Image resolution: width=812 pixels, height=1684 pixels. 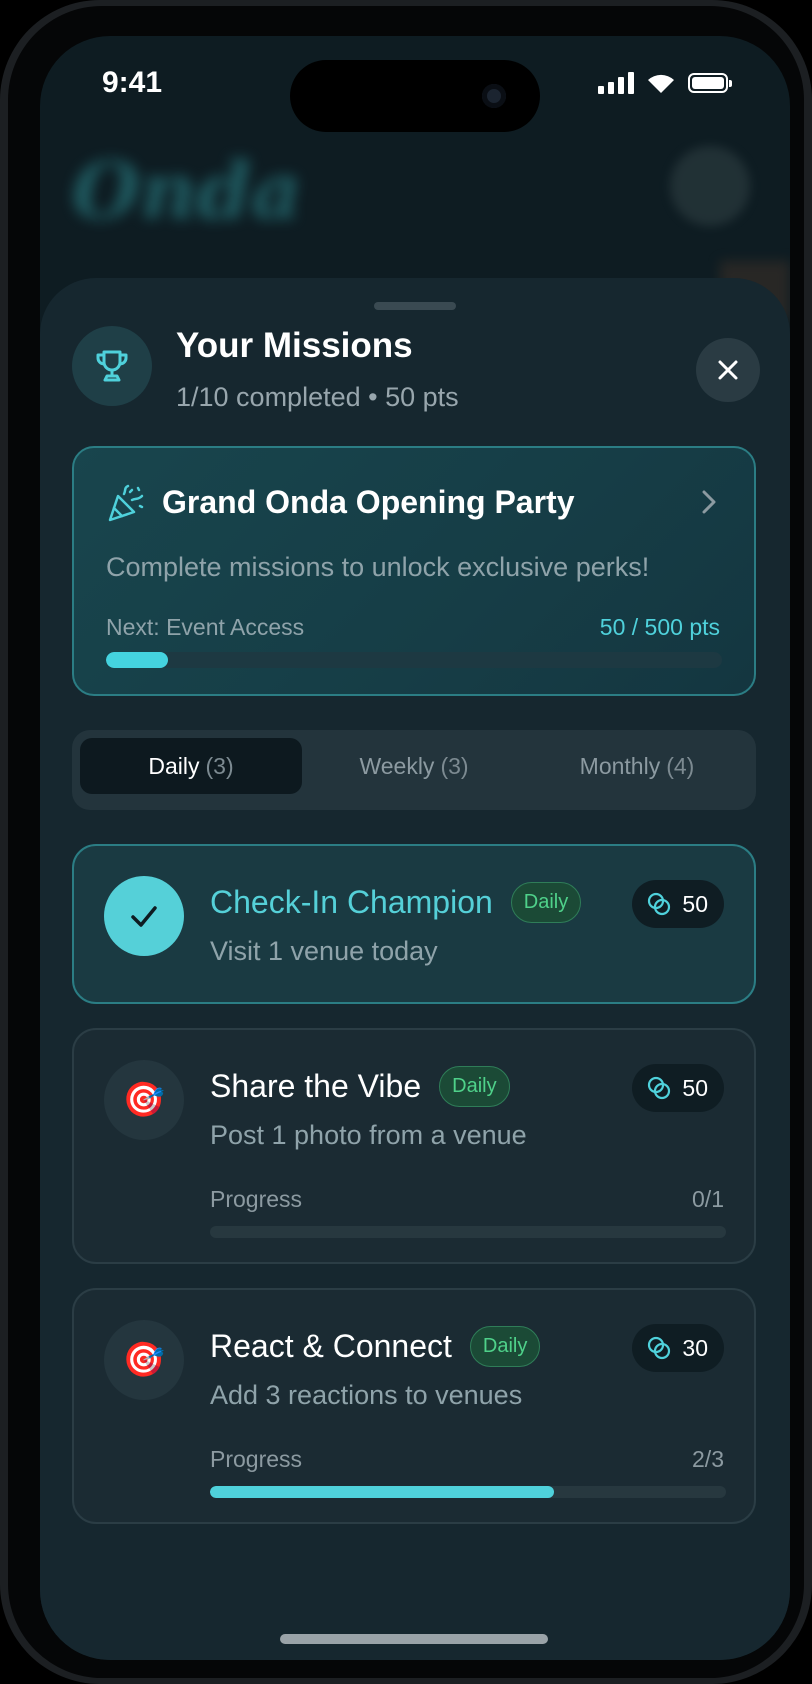 What do you see at coordinates (144, 916) in the screenshot?
I see `checkmark-icon` at bounding box center [144, 916].